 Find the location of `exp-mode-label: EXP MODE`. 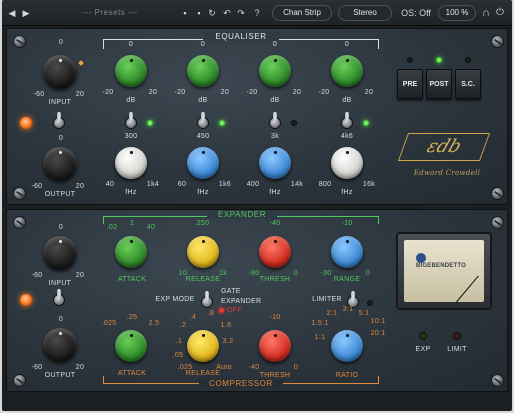

exp-mode-label: EXP MODE is located at coordinates (175, 299).